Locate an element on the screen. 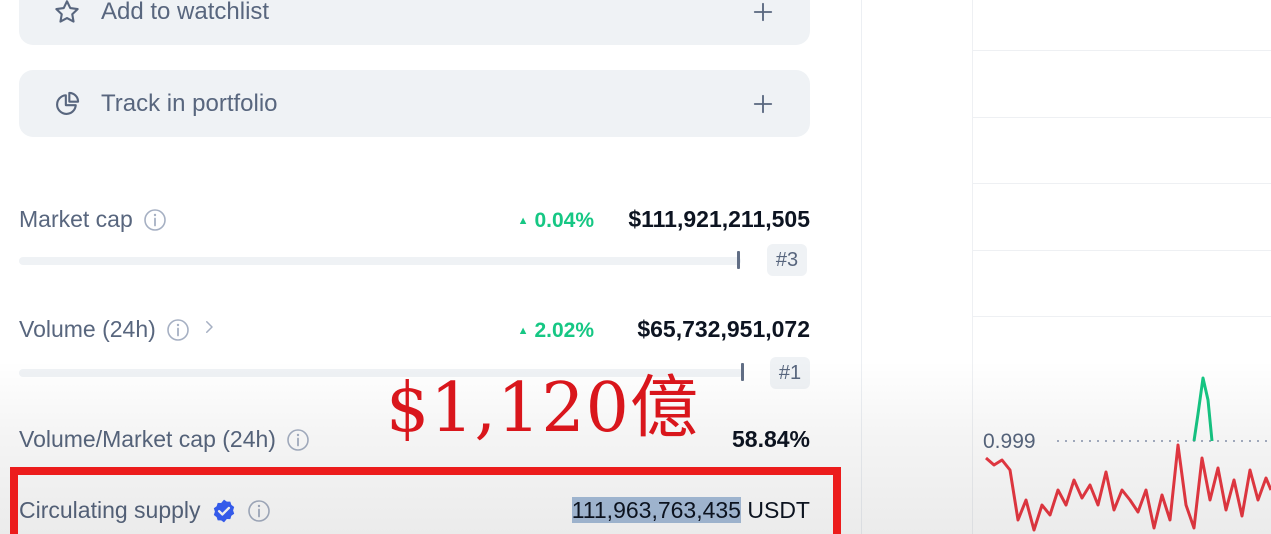  market-cap-rank-badge: #3 is located at coordinates (787, 260).